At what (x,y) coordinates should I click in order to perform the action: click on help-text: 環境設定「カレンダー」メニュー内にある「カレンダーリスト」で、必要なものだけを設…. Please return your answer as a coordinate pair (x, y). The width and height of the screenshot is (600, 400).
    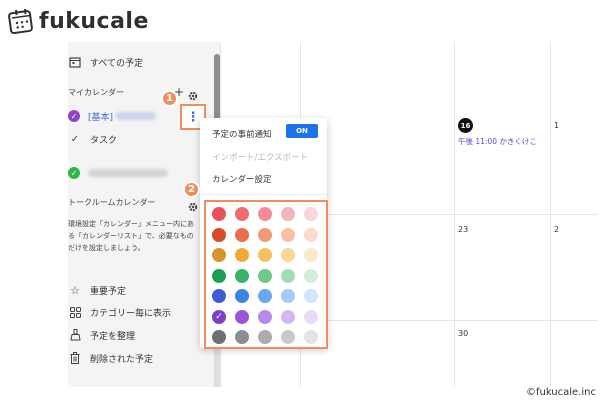
    Looking at the image, I should click on (131, 236).